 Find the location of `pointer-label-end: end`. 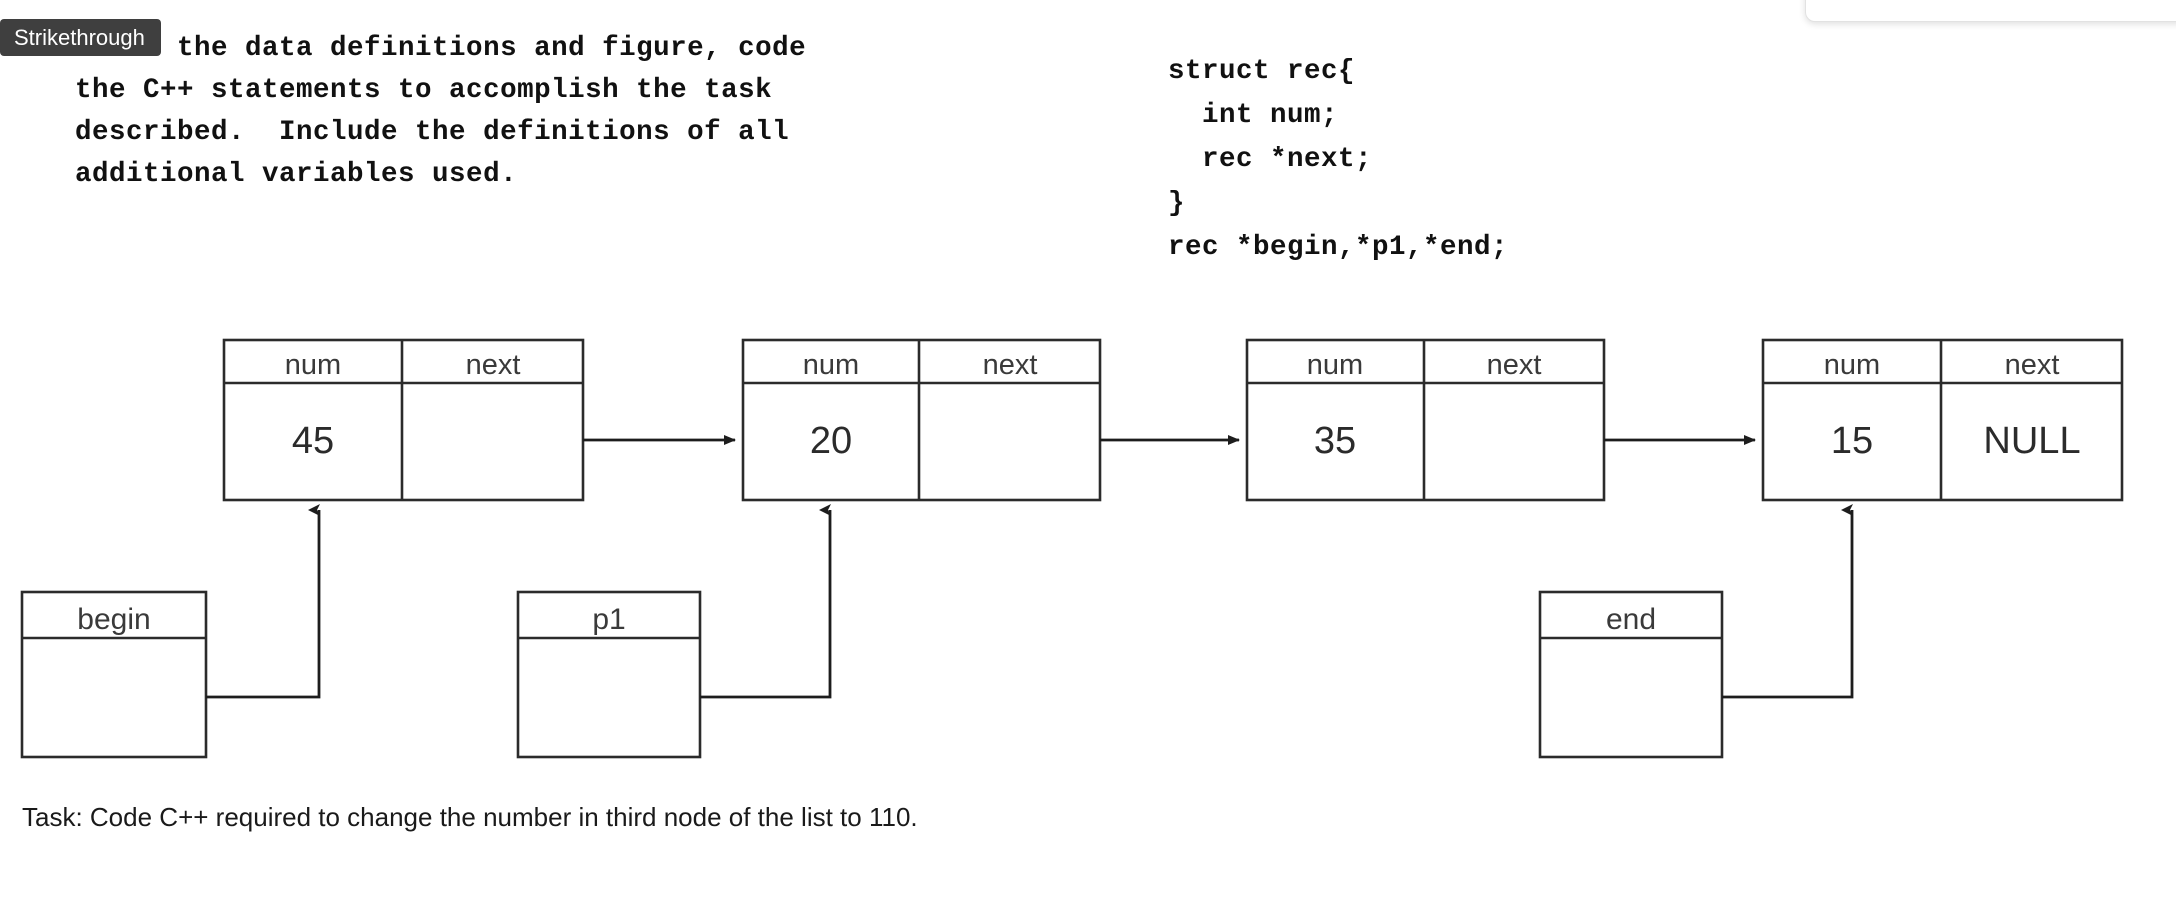

pointer-label-end: end is located at coordinates (1631, 619).